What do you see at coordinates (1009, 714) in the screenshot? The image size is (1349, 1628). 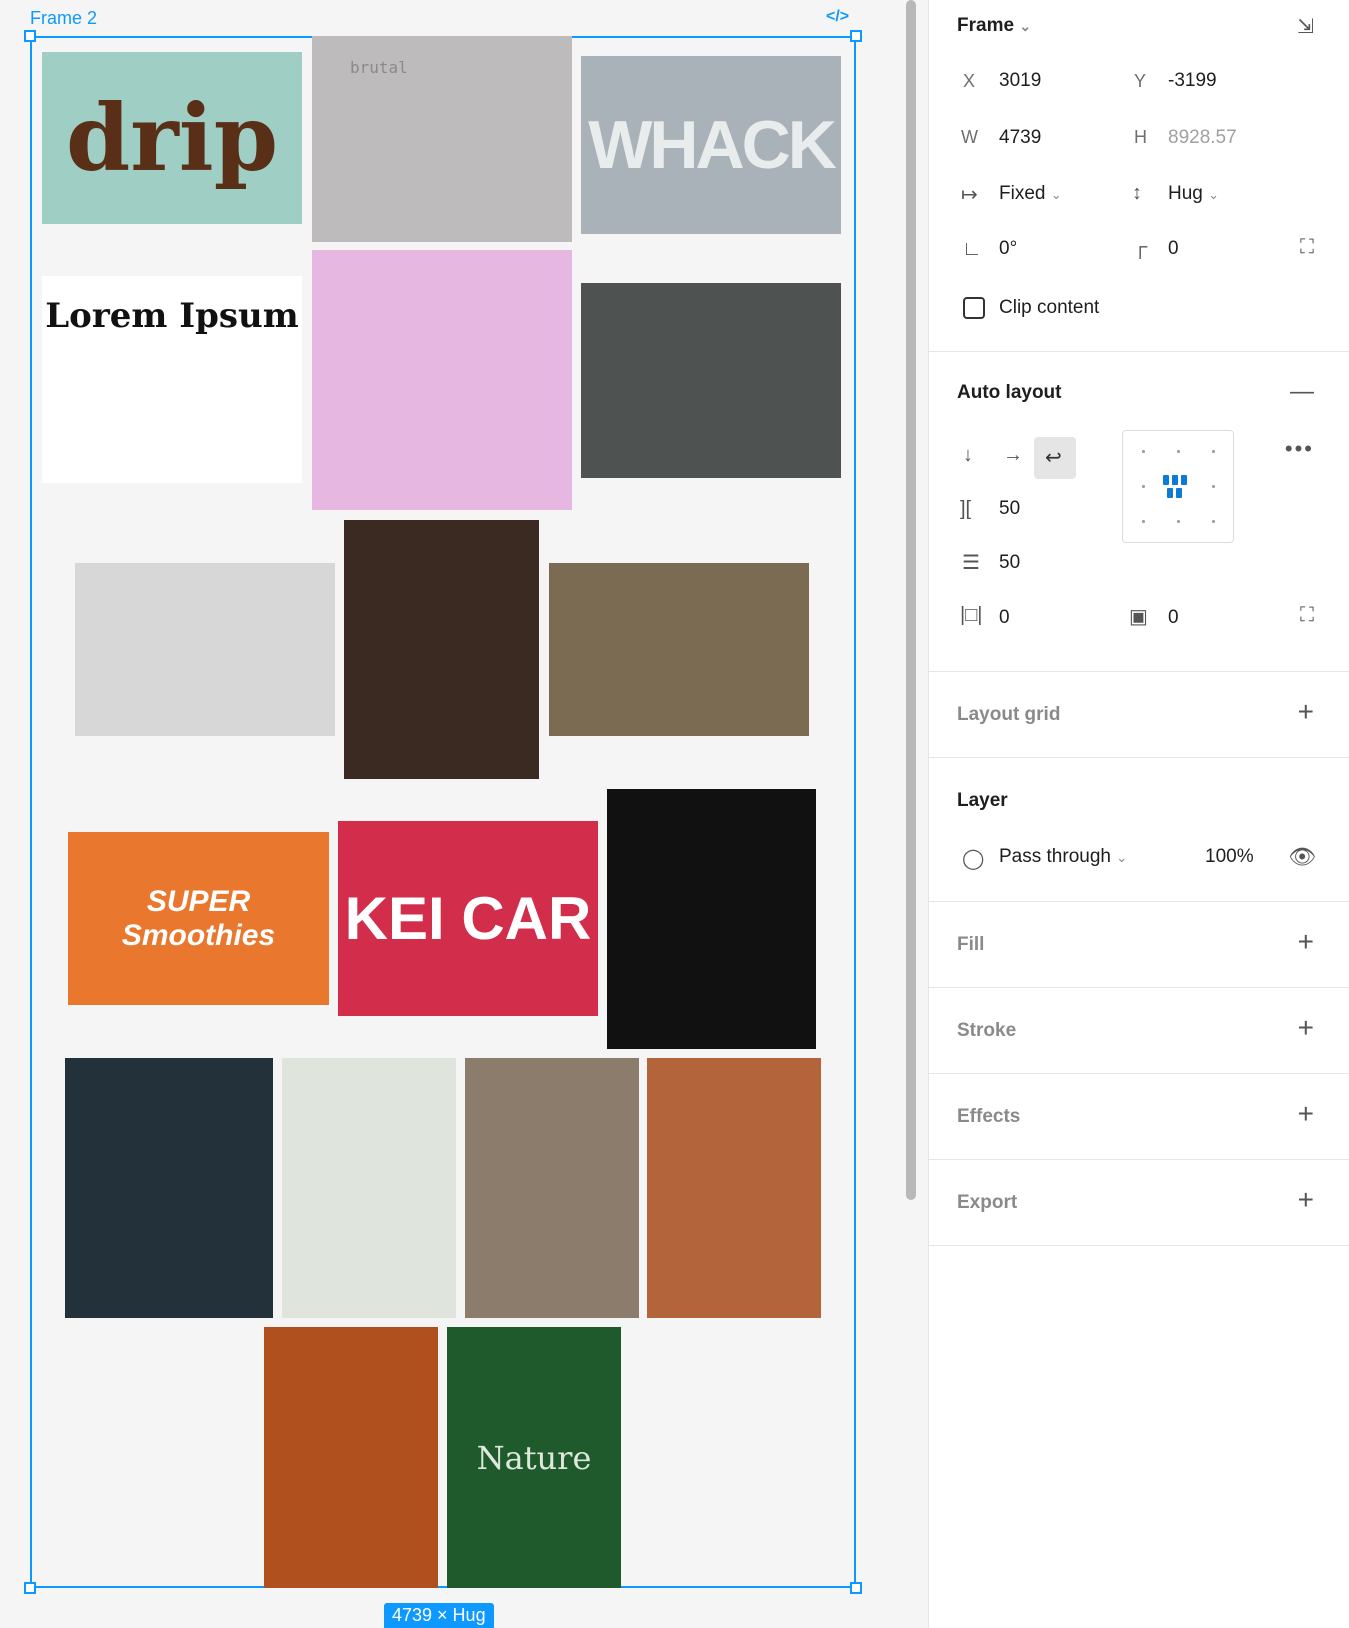 I see `layout-grid-title: Layout grid` at bounding box center [1009, 714].